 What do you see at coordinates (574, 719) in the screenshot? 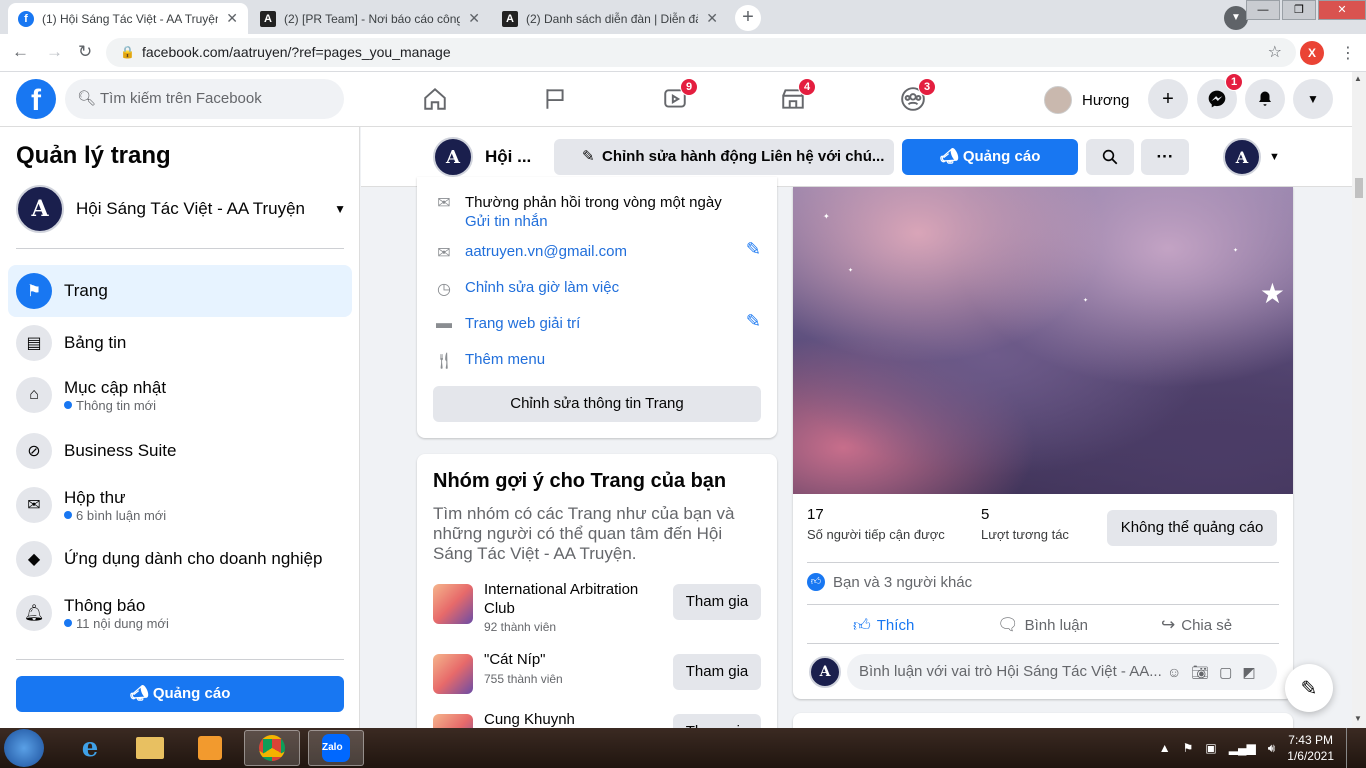
I see `group-name: Cung Khuynh` at bounding box center [574, 719].